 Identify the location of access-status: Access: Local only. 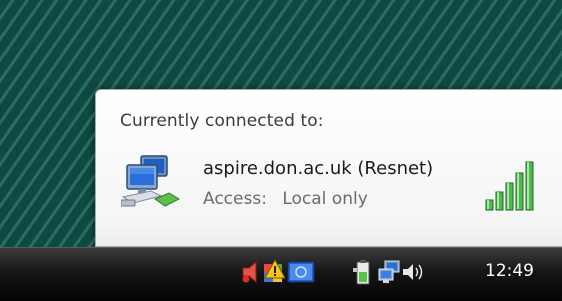
(285, 199).